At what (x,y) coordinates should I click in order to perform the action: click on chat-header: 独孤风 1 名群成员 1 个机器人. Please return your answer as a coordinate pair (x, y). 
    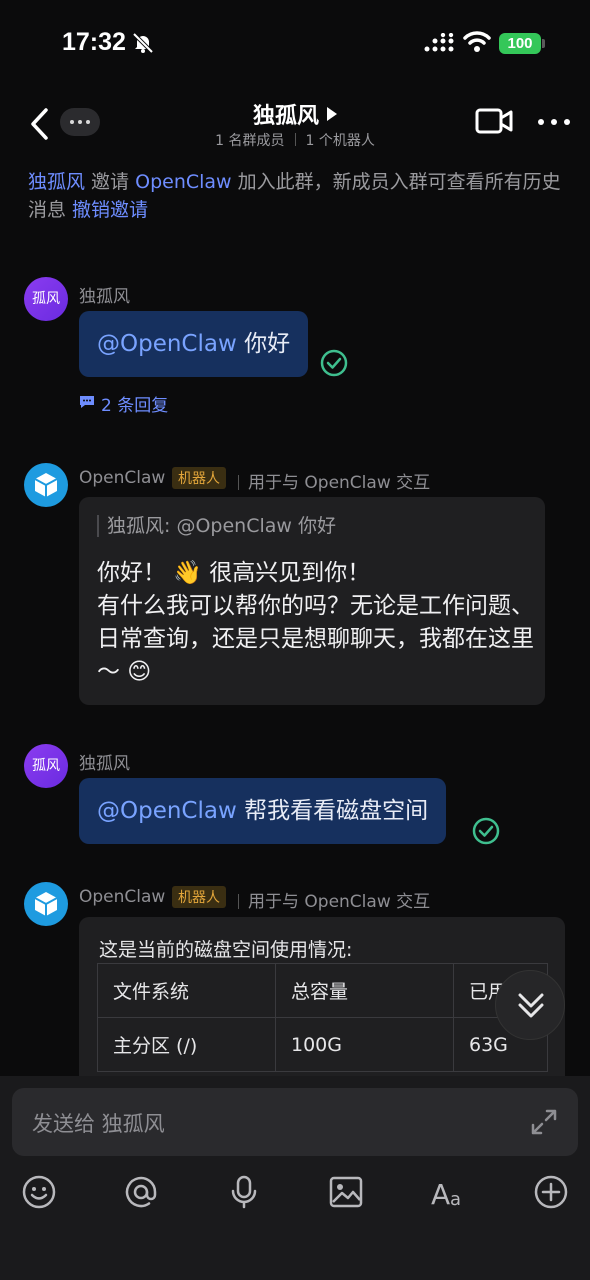
    Looking at the image, I should click on (295, 125).